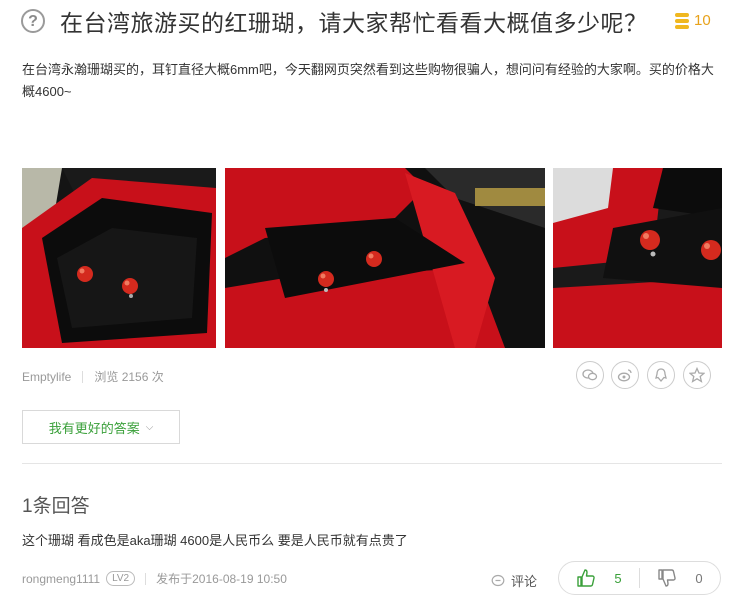 This screenshot has width=733, height=609. Describe the element at coordinates (33, 21) in the screenshot. I see `question-icon: ?` at that location.